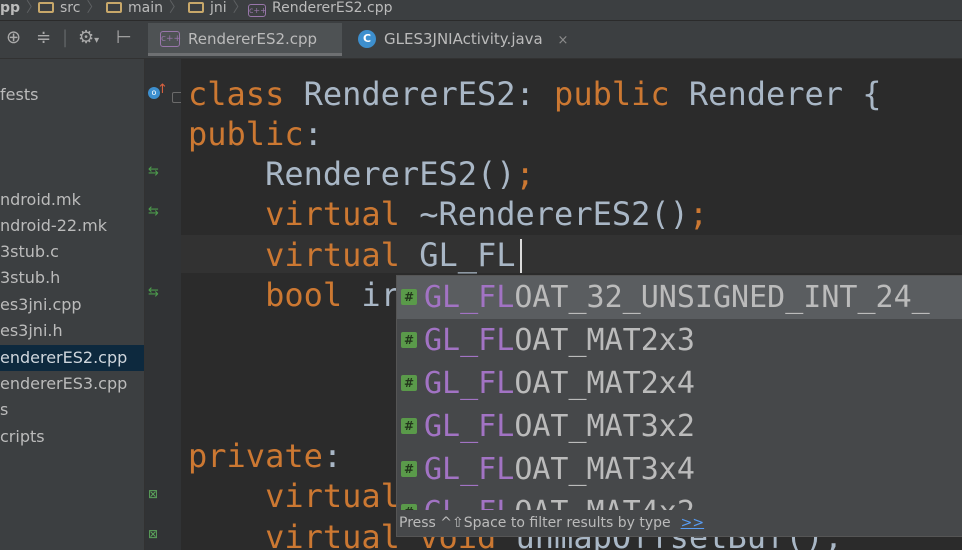 Image resolution: width=962 pixels, height=550 pixels. I want to click on tree-item: 3stub.h, so click(72, 278).